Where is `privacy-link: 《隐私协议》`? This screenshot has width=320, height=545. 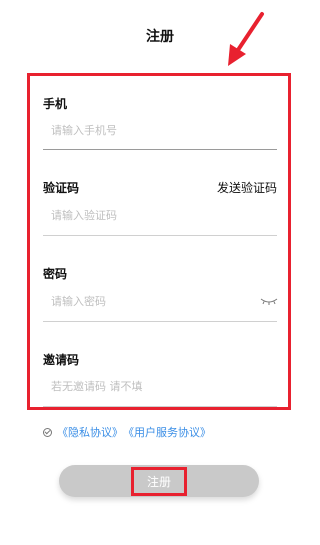
privacy-link: 《隐私协议》 is located at coordinates (90, 432).